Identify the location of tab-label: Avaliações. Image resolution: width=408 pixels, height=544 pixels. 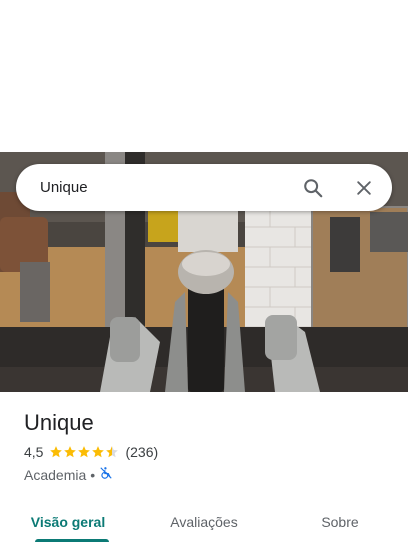
(204, 522).